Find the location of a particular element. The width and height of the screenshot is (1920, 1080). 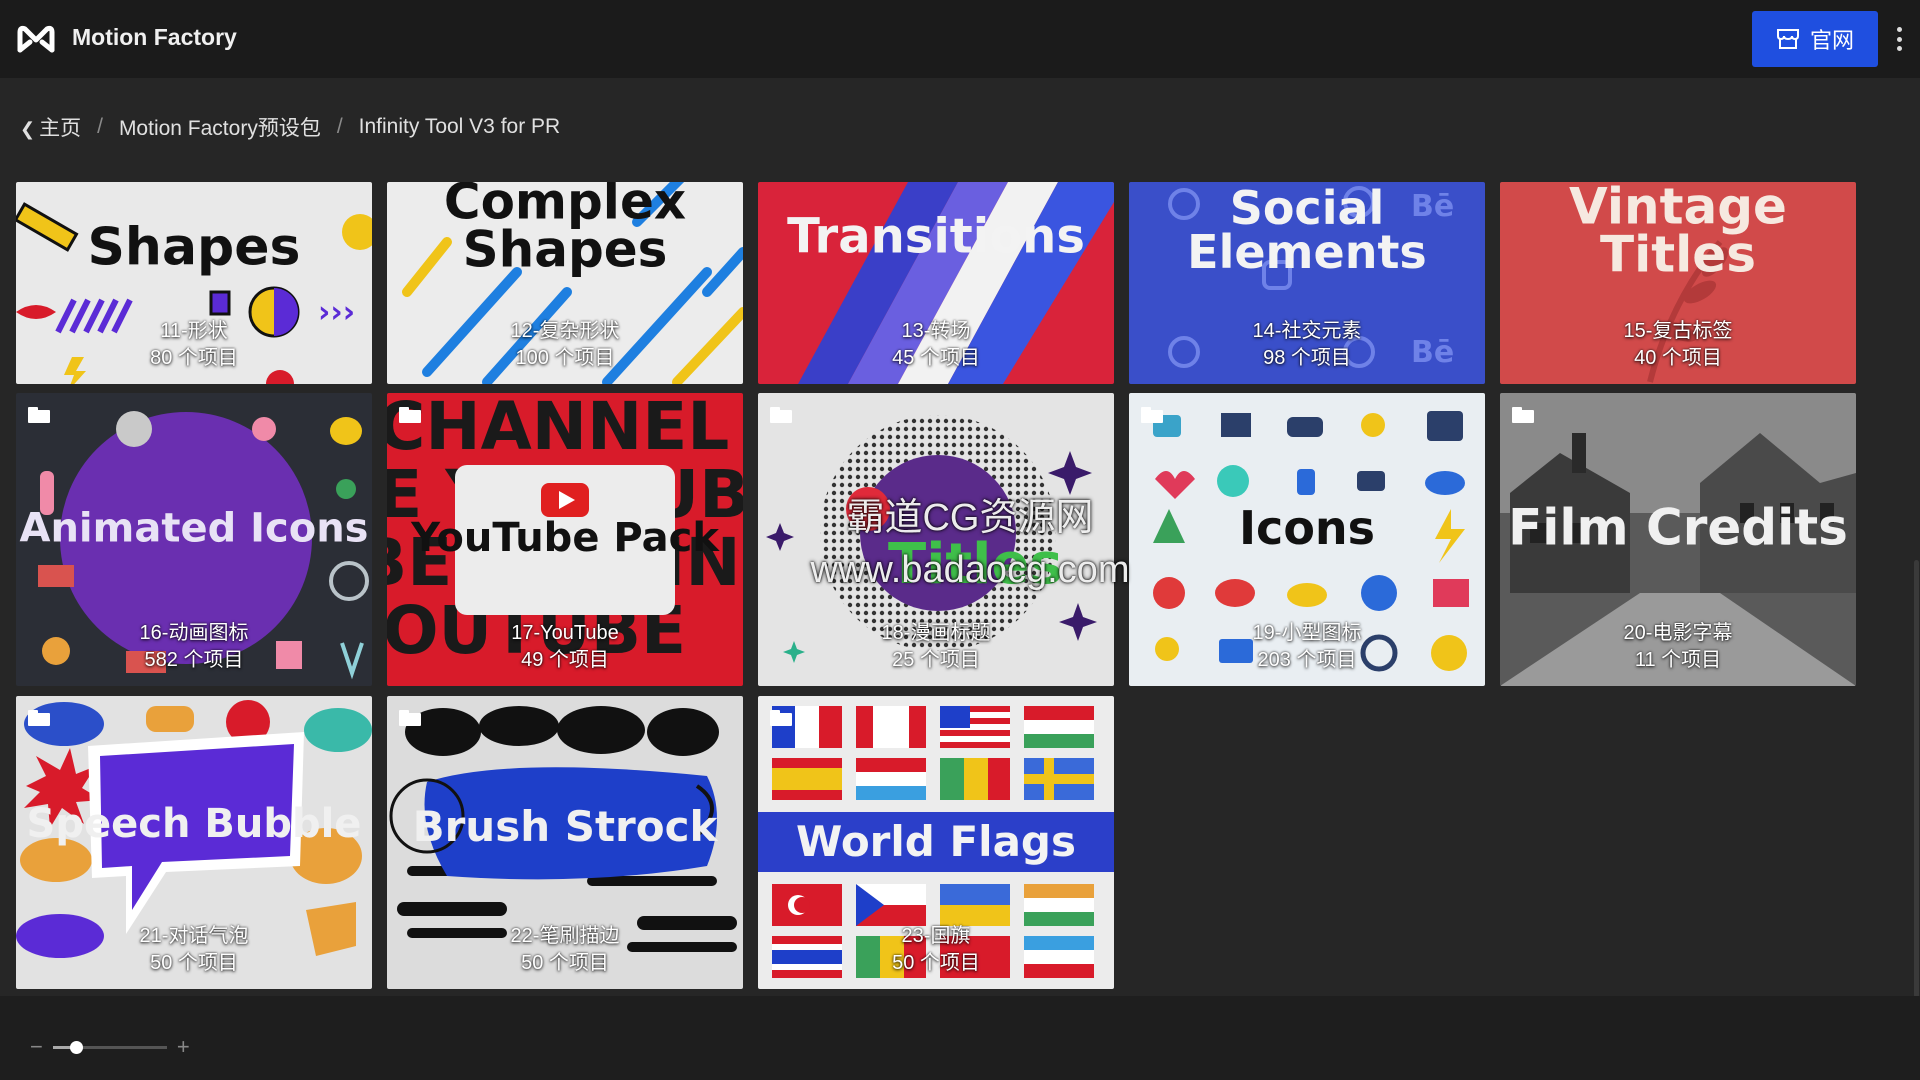

tile-shapes: ››› Shapes 11-形状 80 个项目 is located at coordinates (194, 283).